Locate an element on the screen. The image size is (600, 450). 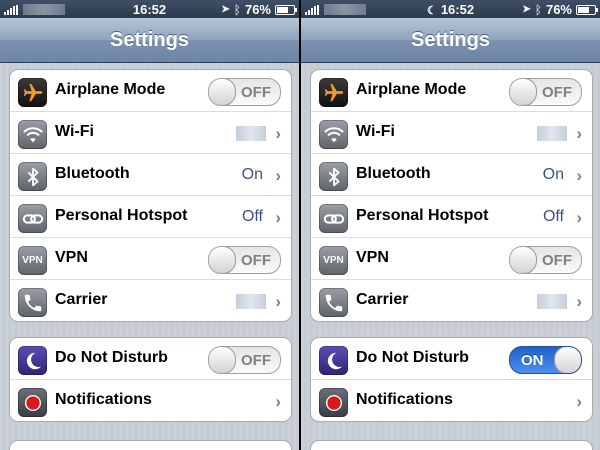
vpn-icon-text: VPN is located at coordinates (333, 260).